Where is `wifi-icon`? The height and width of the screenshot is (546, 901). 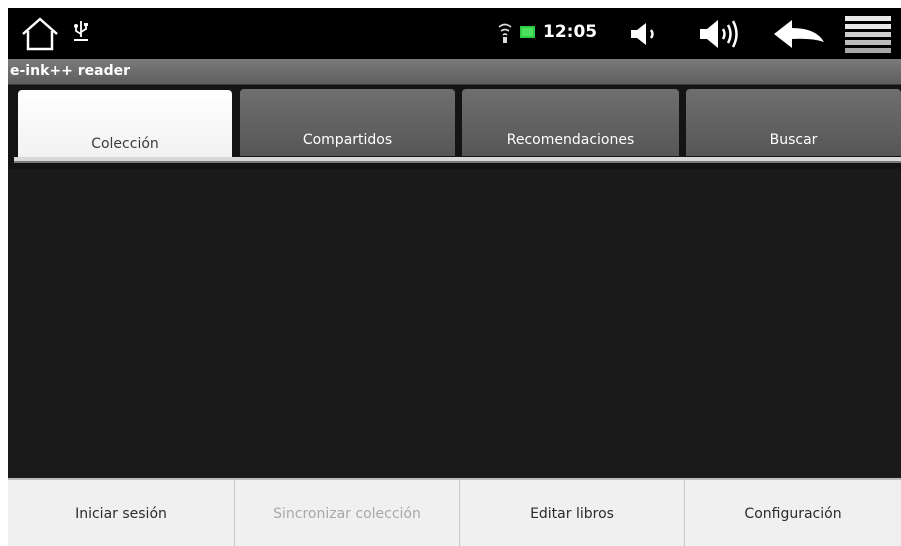 wifi-icon is located at coordinates (505, 33).